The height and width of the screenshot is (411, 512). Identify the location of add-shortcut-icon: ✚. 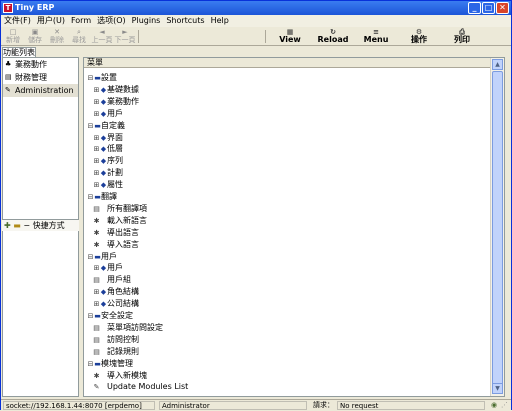
(7, 225).